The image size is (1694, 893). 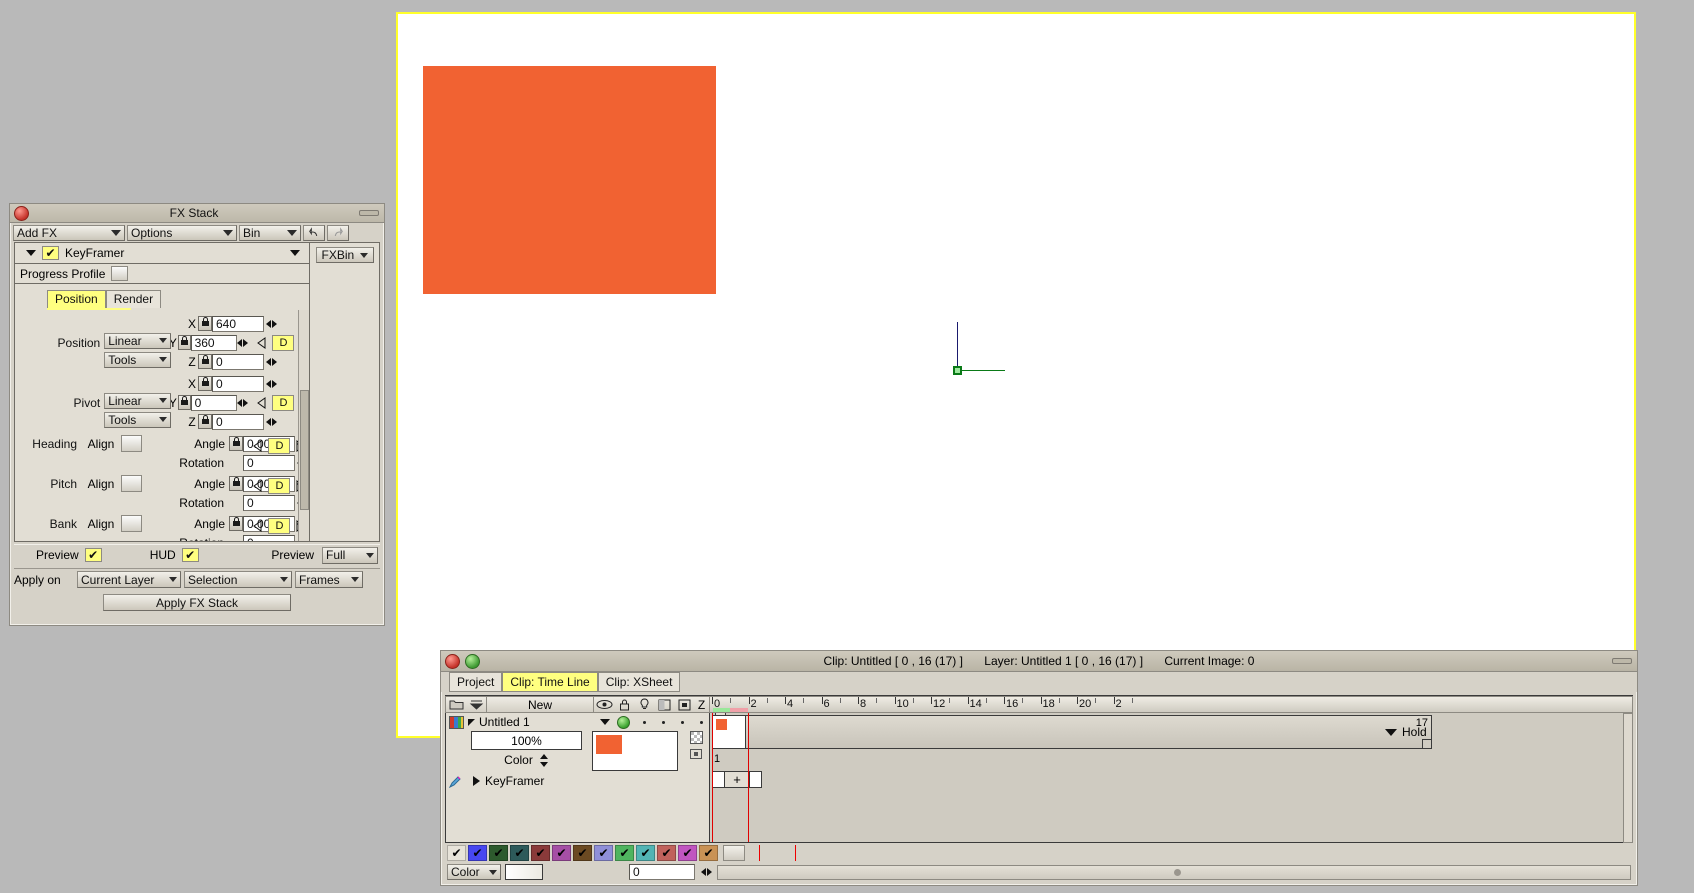 What do you see at coordinates (131, 443) in the screenshot?
I see `heading-align-swatch` at bounding box center [131, 443].